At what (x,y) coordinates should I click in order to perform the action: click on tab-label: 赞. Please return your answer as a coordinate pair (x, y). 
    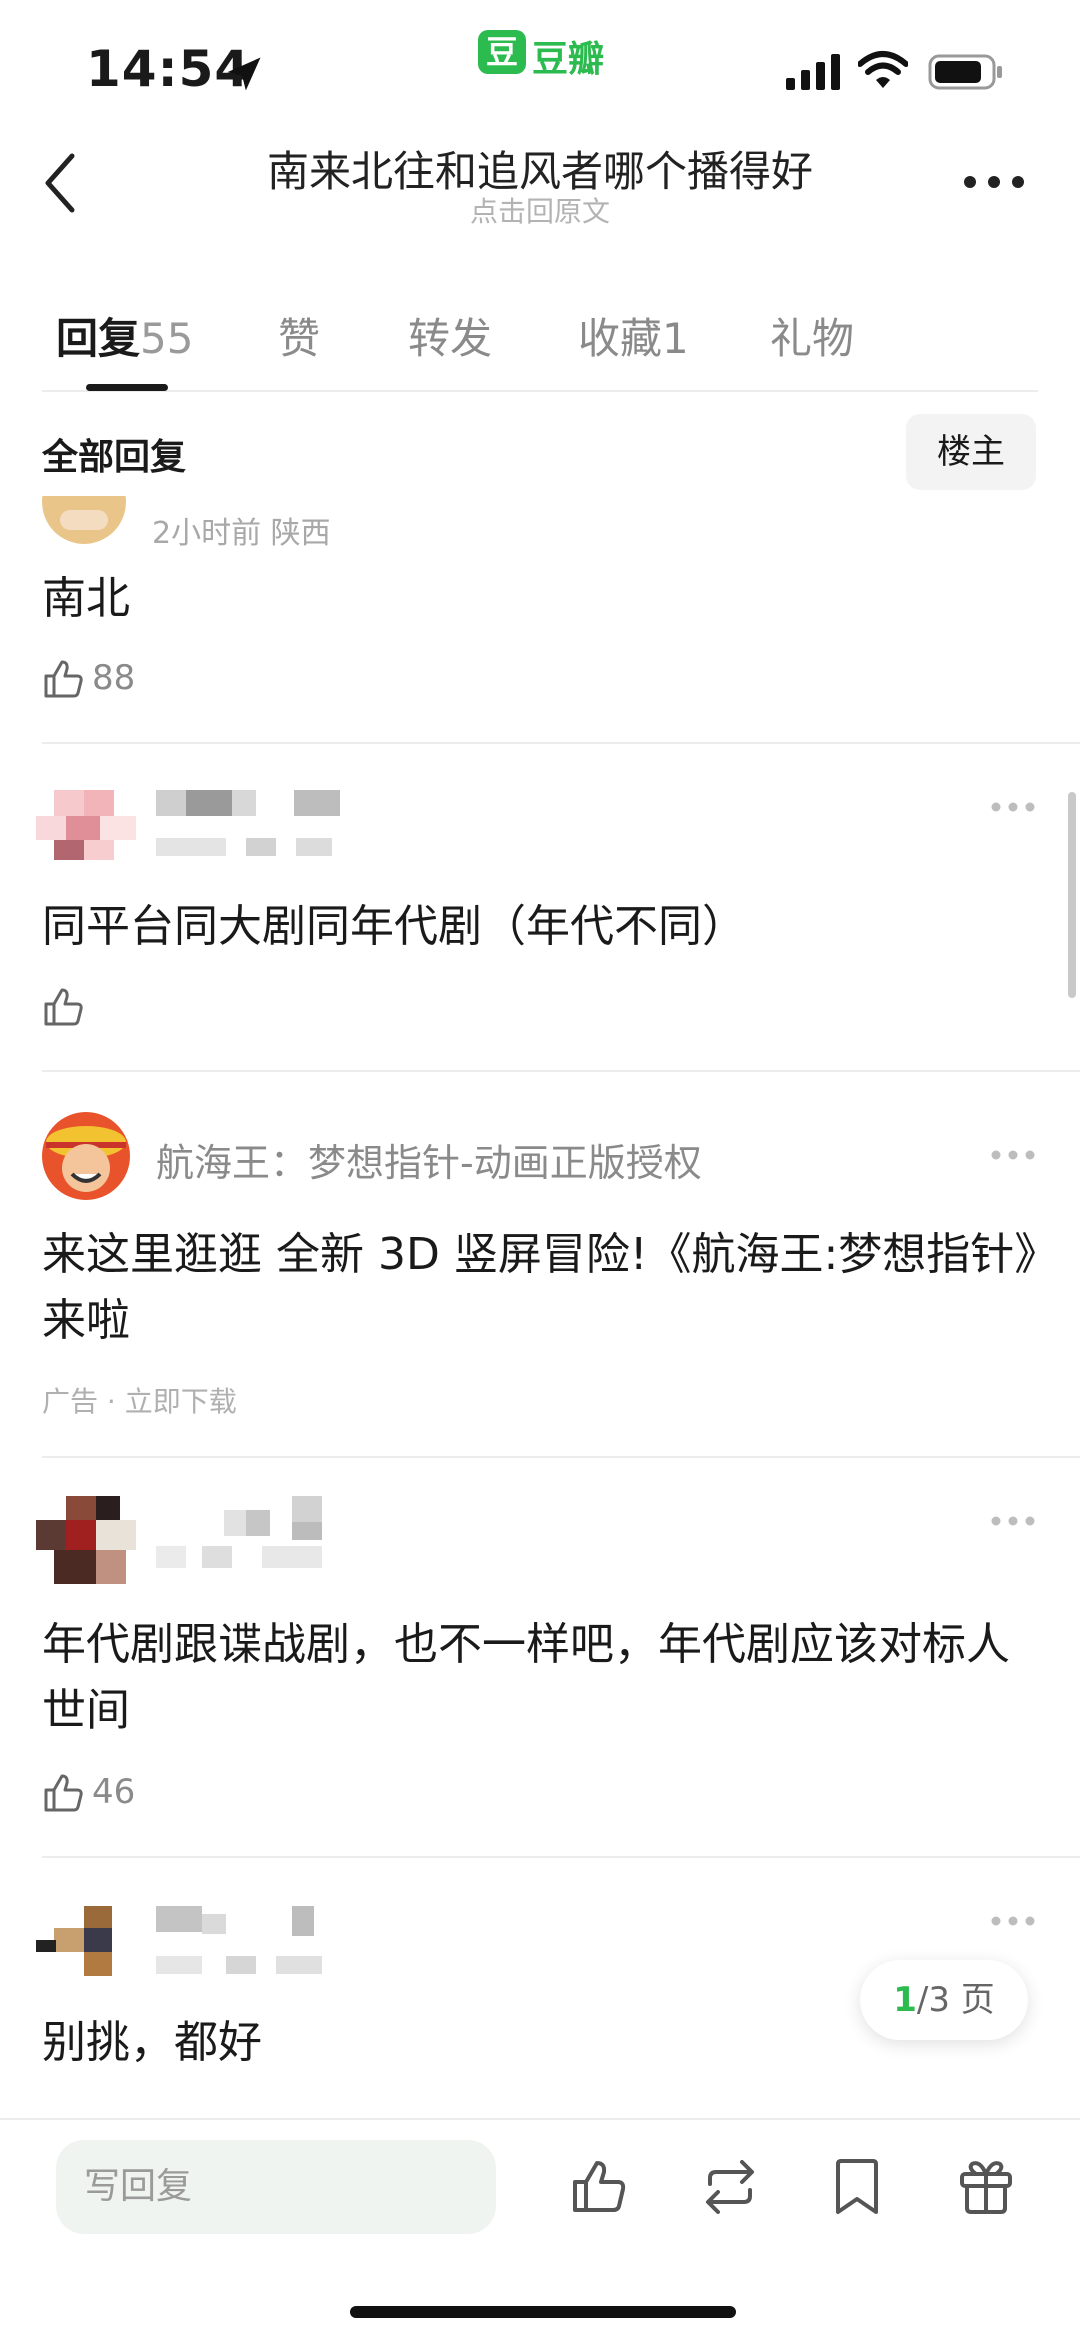
    Looking at the image, I should click on (299, 338).